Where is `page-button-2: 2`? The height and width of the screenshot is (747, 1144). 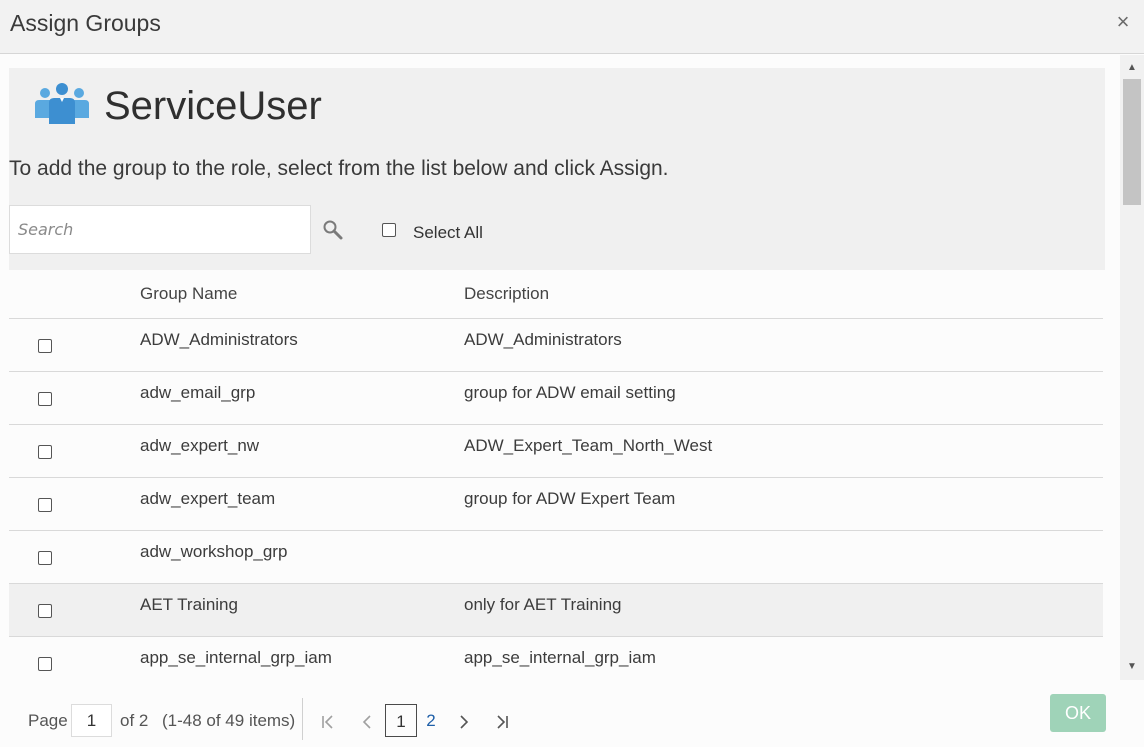 page-button-2: 2 is located at coordinates (431, 720).